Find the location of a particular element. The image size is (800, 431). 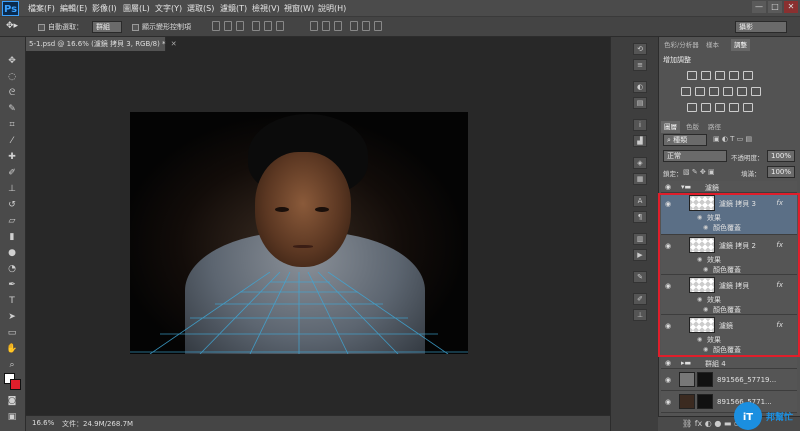

clone-stamp-tool-icon: ⊥ is located at coordinates (12, 189).